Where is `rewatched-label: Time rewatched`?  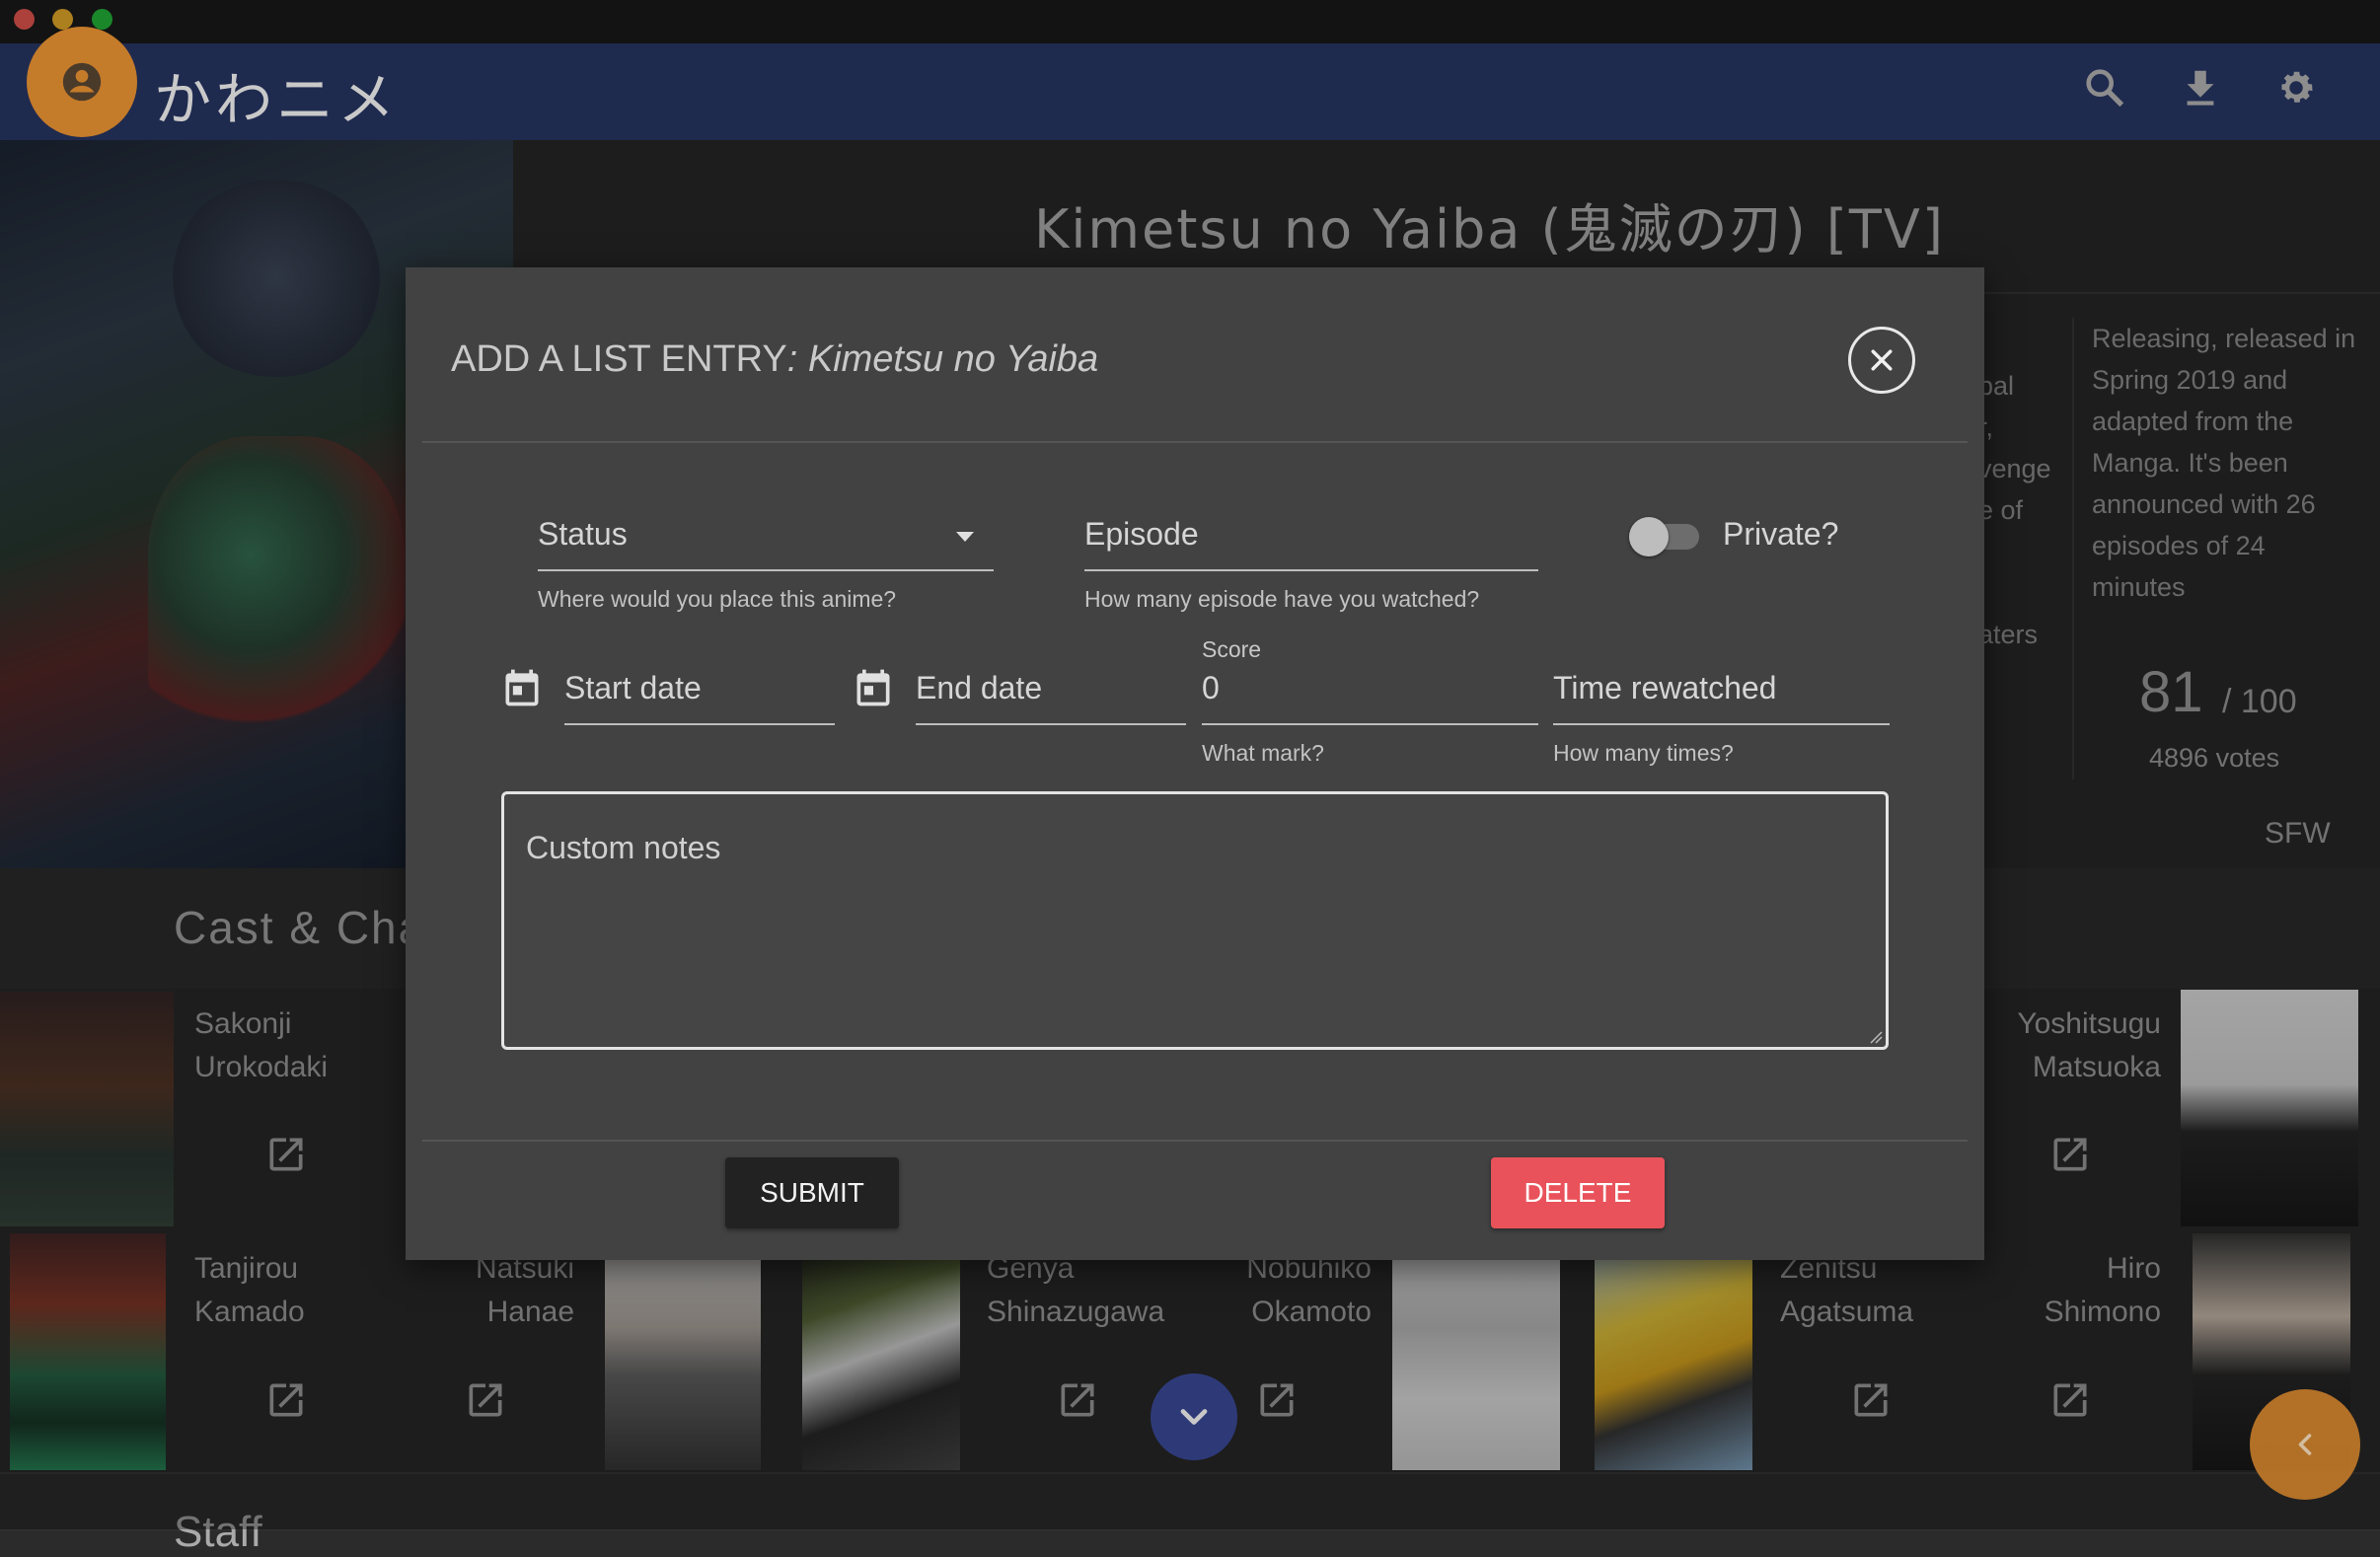
rewatched-label: Time rewatched is located at coordinates (1665, 687).